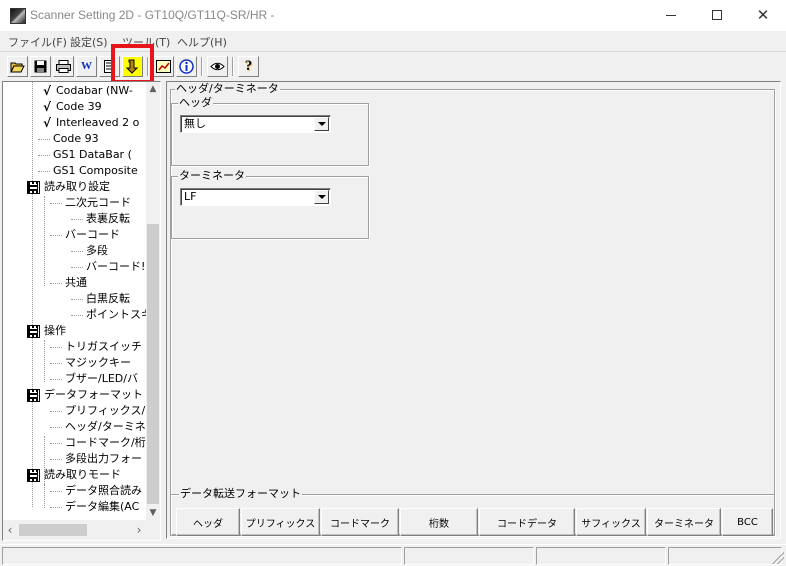 The image size is (786, 566). I want to click on tree-item-gs1-composite: GS1 Composite, so click(88, 171).